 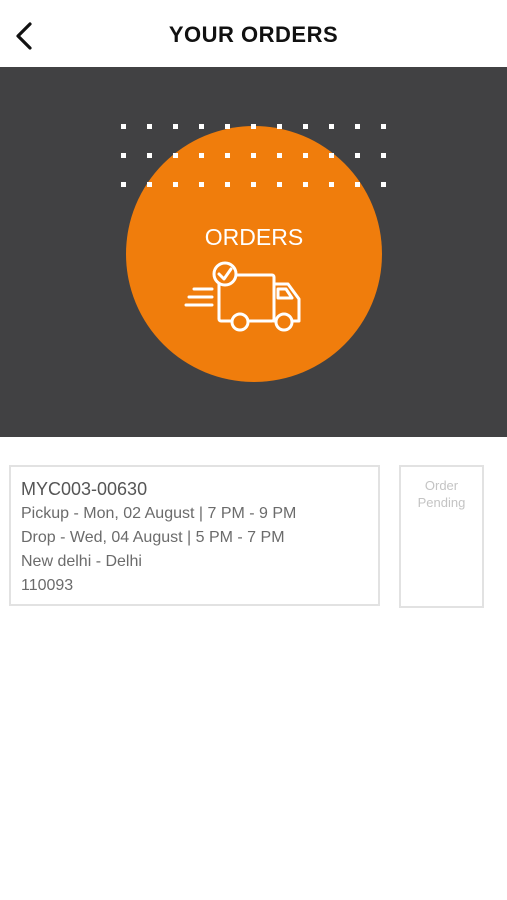 I want to click on page-title: YOUR ORDERS, so click(x=253, y=34).